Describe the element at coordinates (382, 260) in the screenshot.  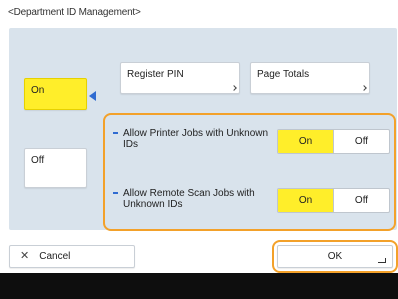
I see `enter-icon` at that location.